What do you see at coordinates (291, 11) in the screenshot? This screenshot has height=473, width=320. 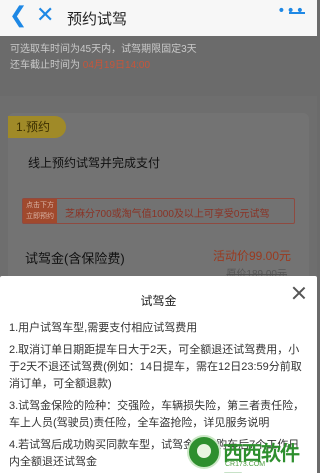 I see `more-icon: •••` at bounding box center [291, 11].